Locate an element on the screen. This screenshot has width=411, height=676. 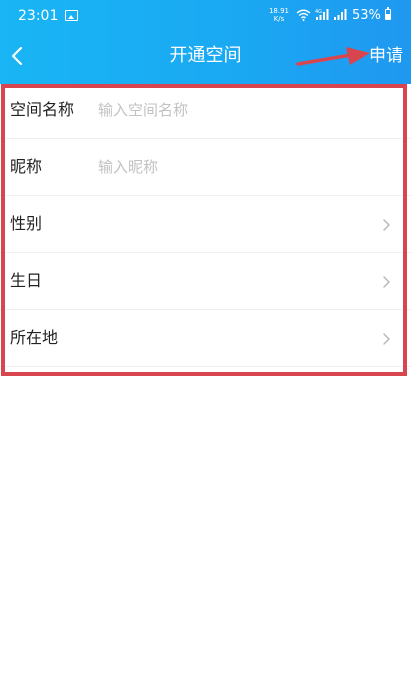
status-bar: 23:01 18.91 K/s 4G 53% is located at coordinates (205, 16).